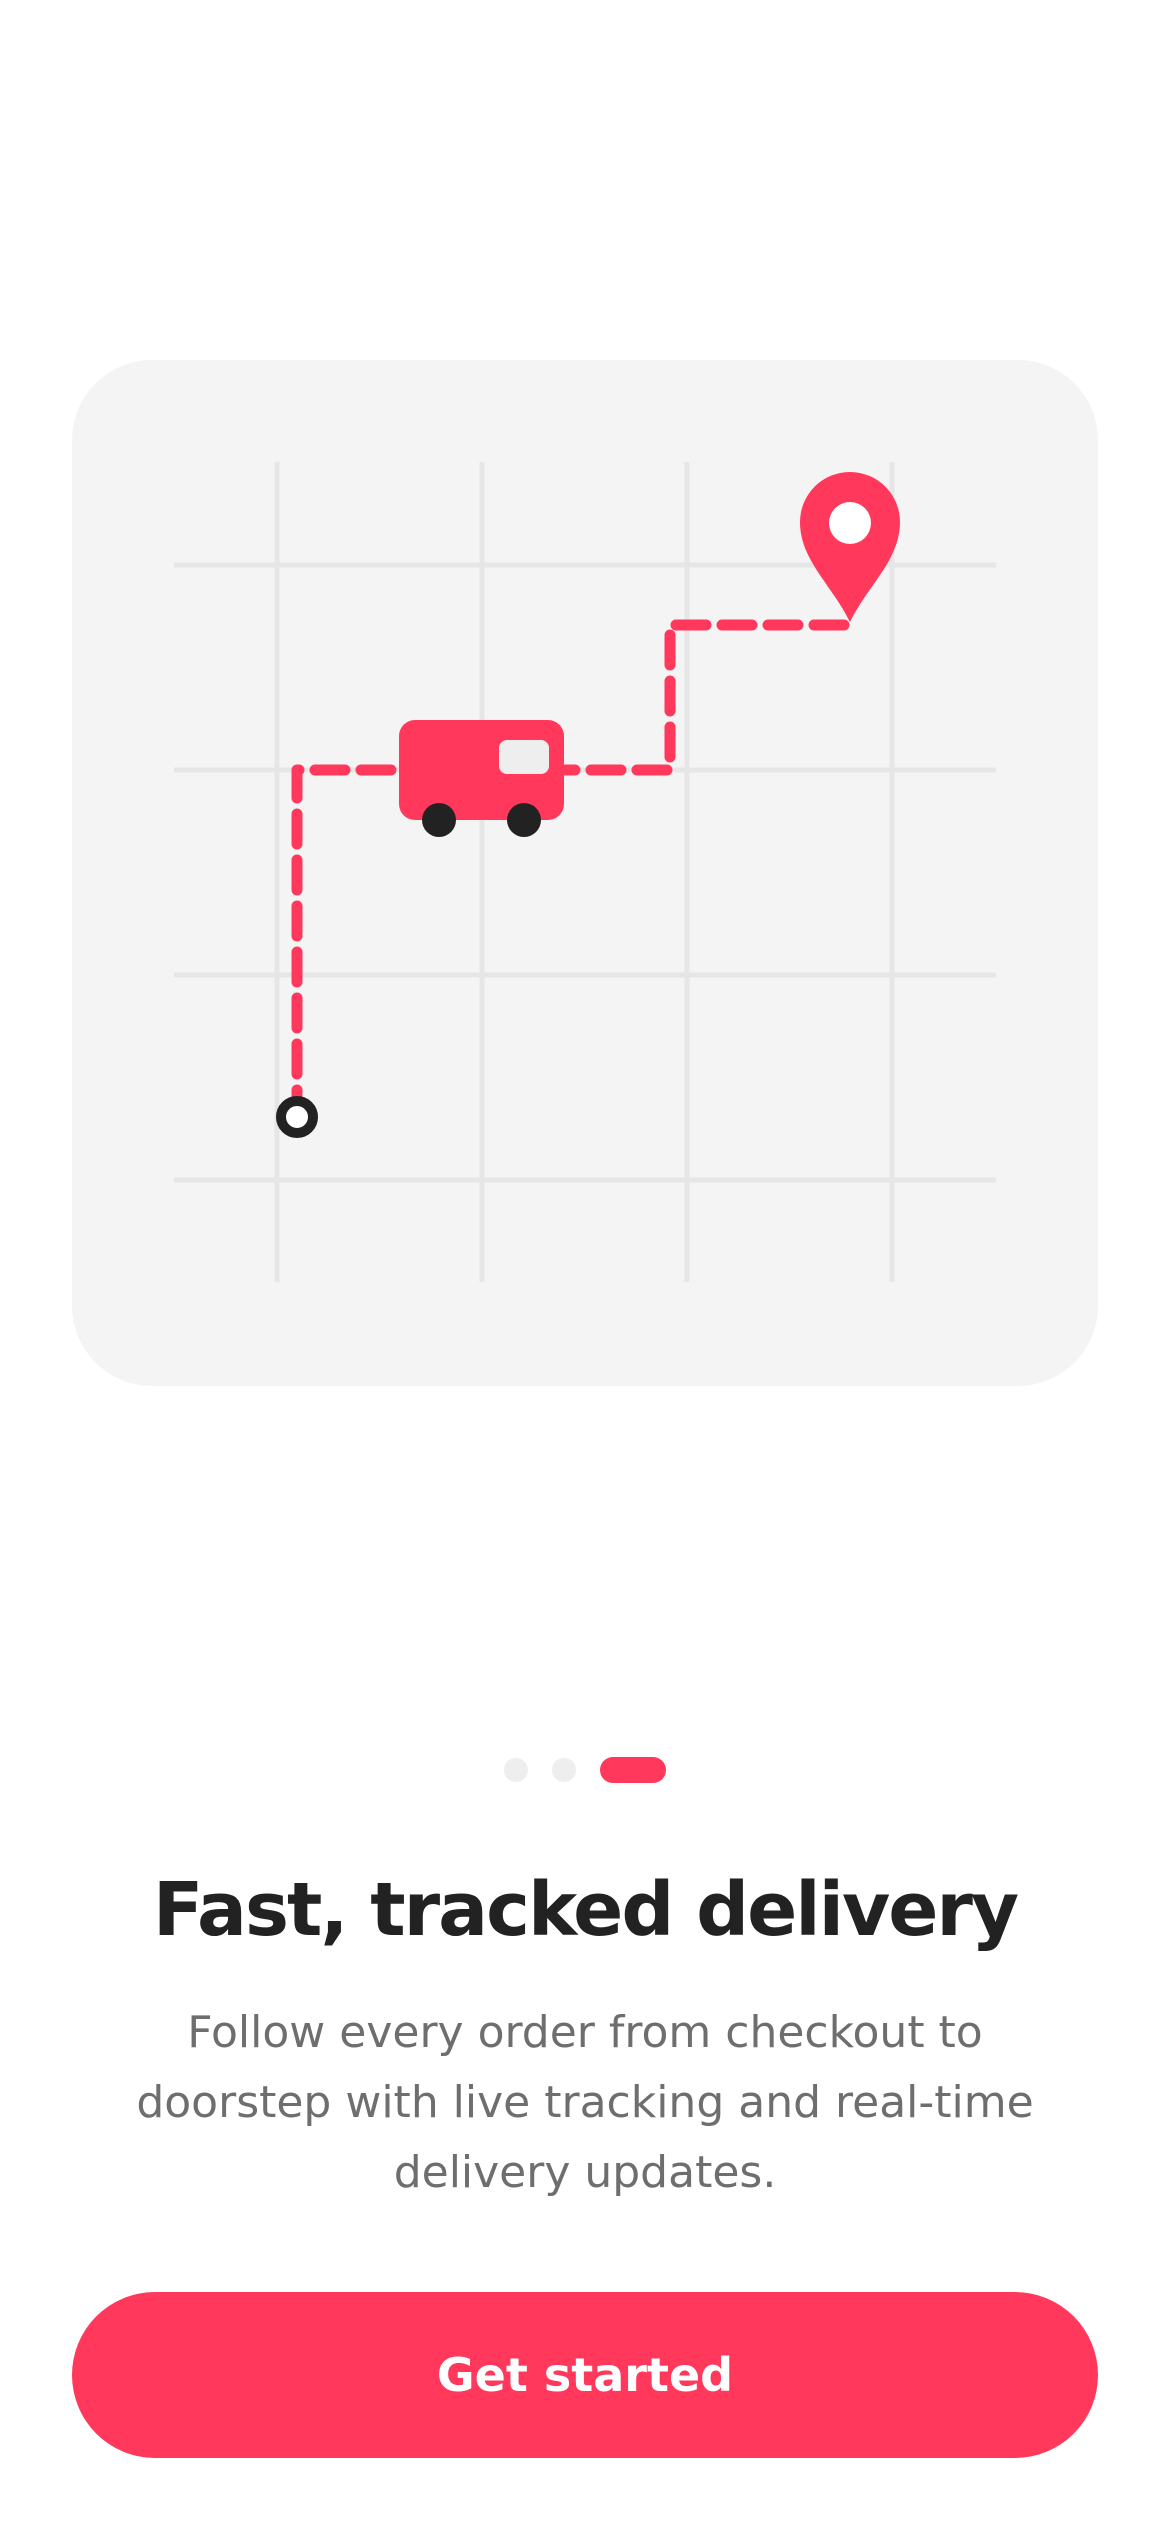 The height and width of the screenshot is (2532, 1170). Describe the element at coordinates (850, 547) in the screenshot. I see `map-pin-icon` at that location.